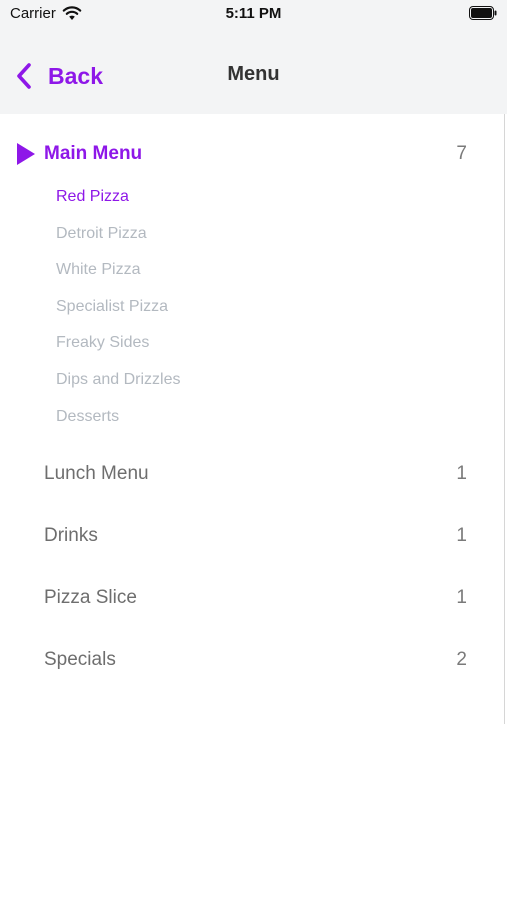 The height and width of the screenshot is (900, 507). Describe the element at coordinates (98, 270) in the screenshot. I see `menu-item-white-pizza: White Pizza` at that location.